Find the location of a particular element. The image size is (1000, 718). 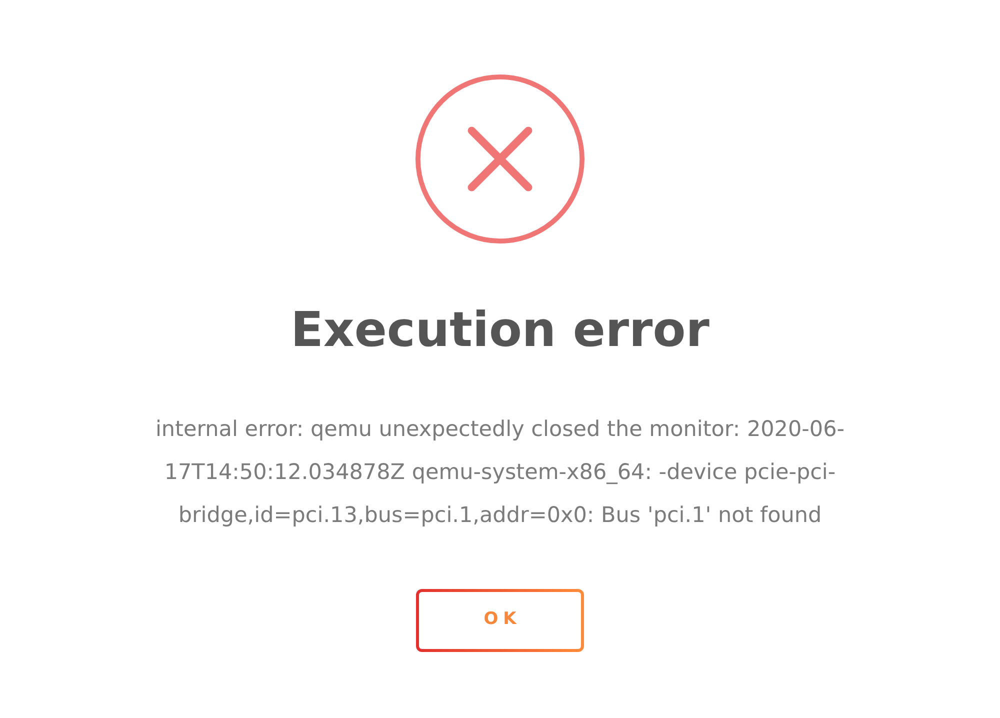

error-message: internal error: qemu unexpectedly closed the monitor: 2020-06-17T14:50:12.034878Z qemu-system-x86_64: -device pcie-pci-bridge,id=pci.13,bus=pci.1,addr=0x0: Bus 'pci.1' not found is located at coordinates (500, 473).